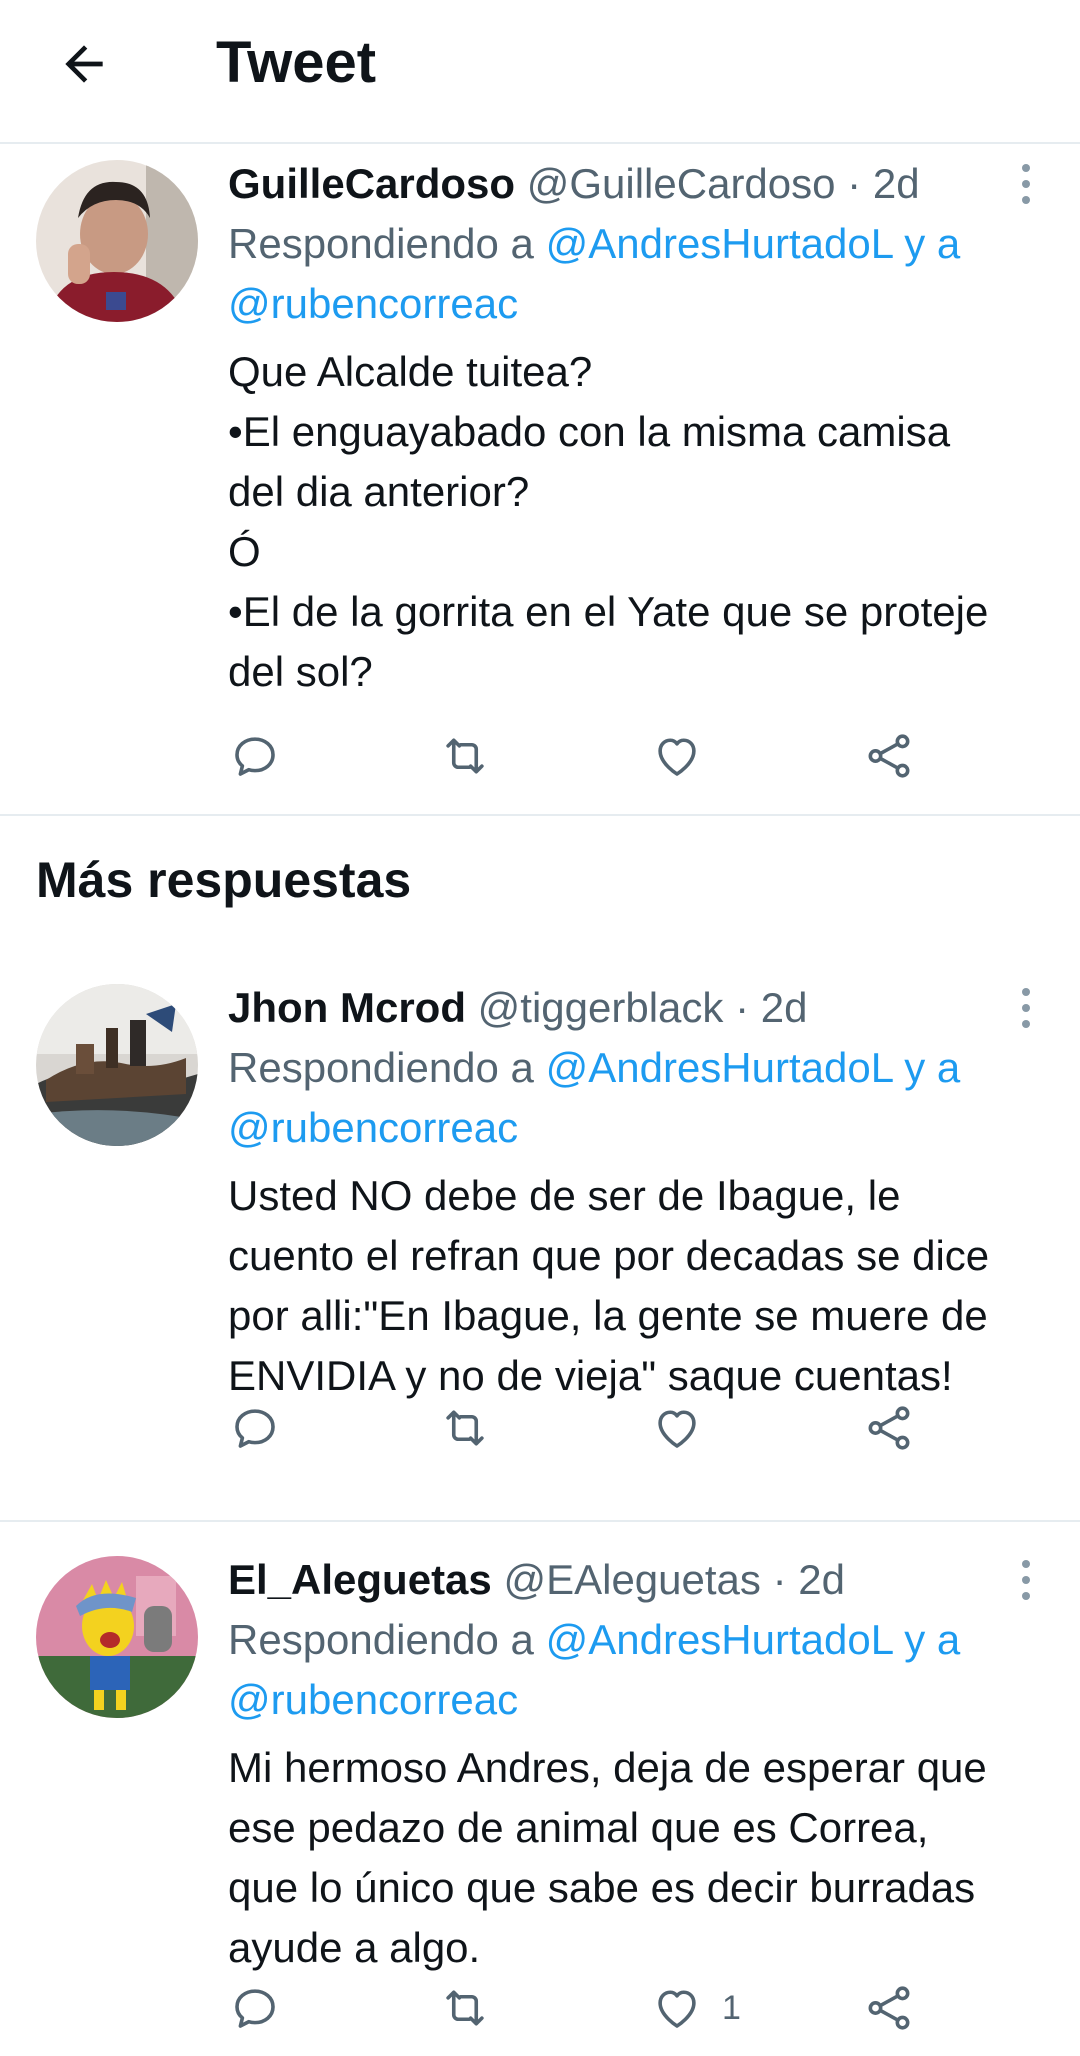  Describe the element at coordinates (296, 62) in the screenshot. I see `page-title: Tweet` at that location.